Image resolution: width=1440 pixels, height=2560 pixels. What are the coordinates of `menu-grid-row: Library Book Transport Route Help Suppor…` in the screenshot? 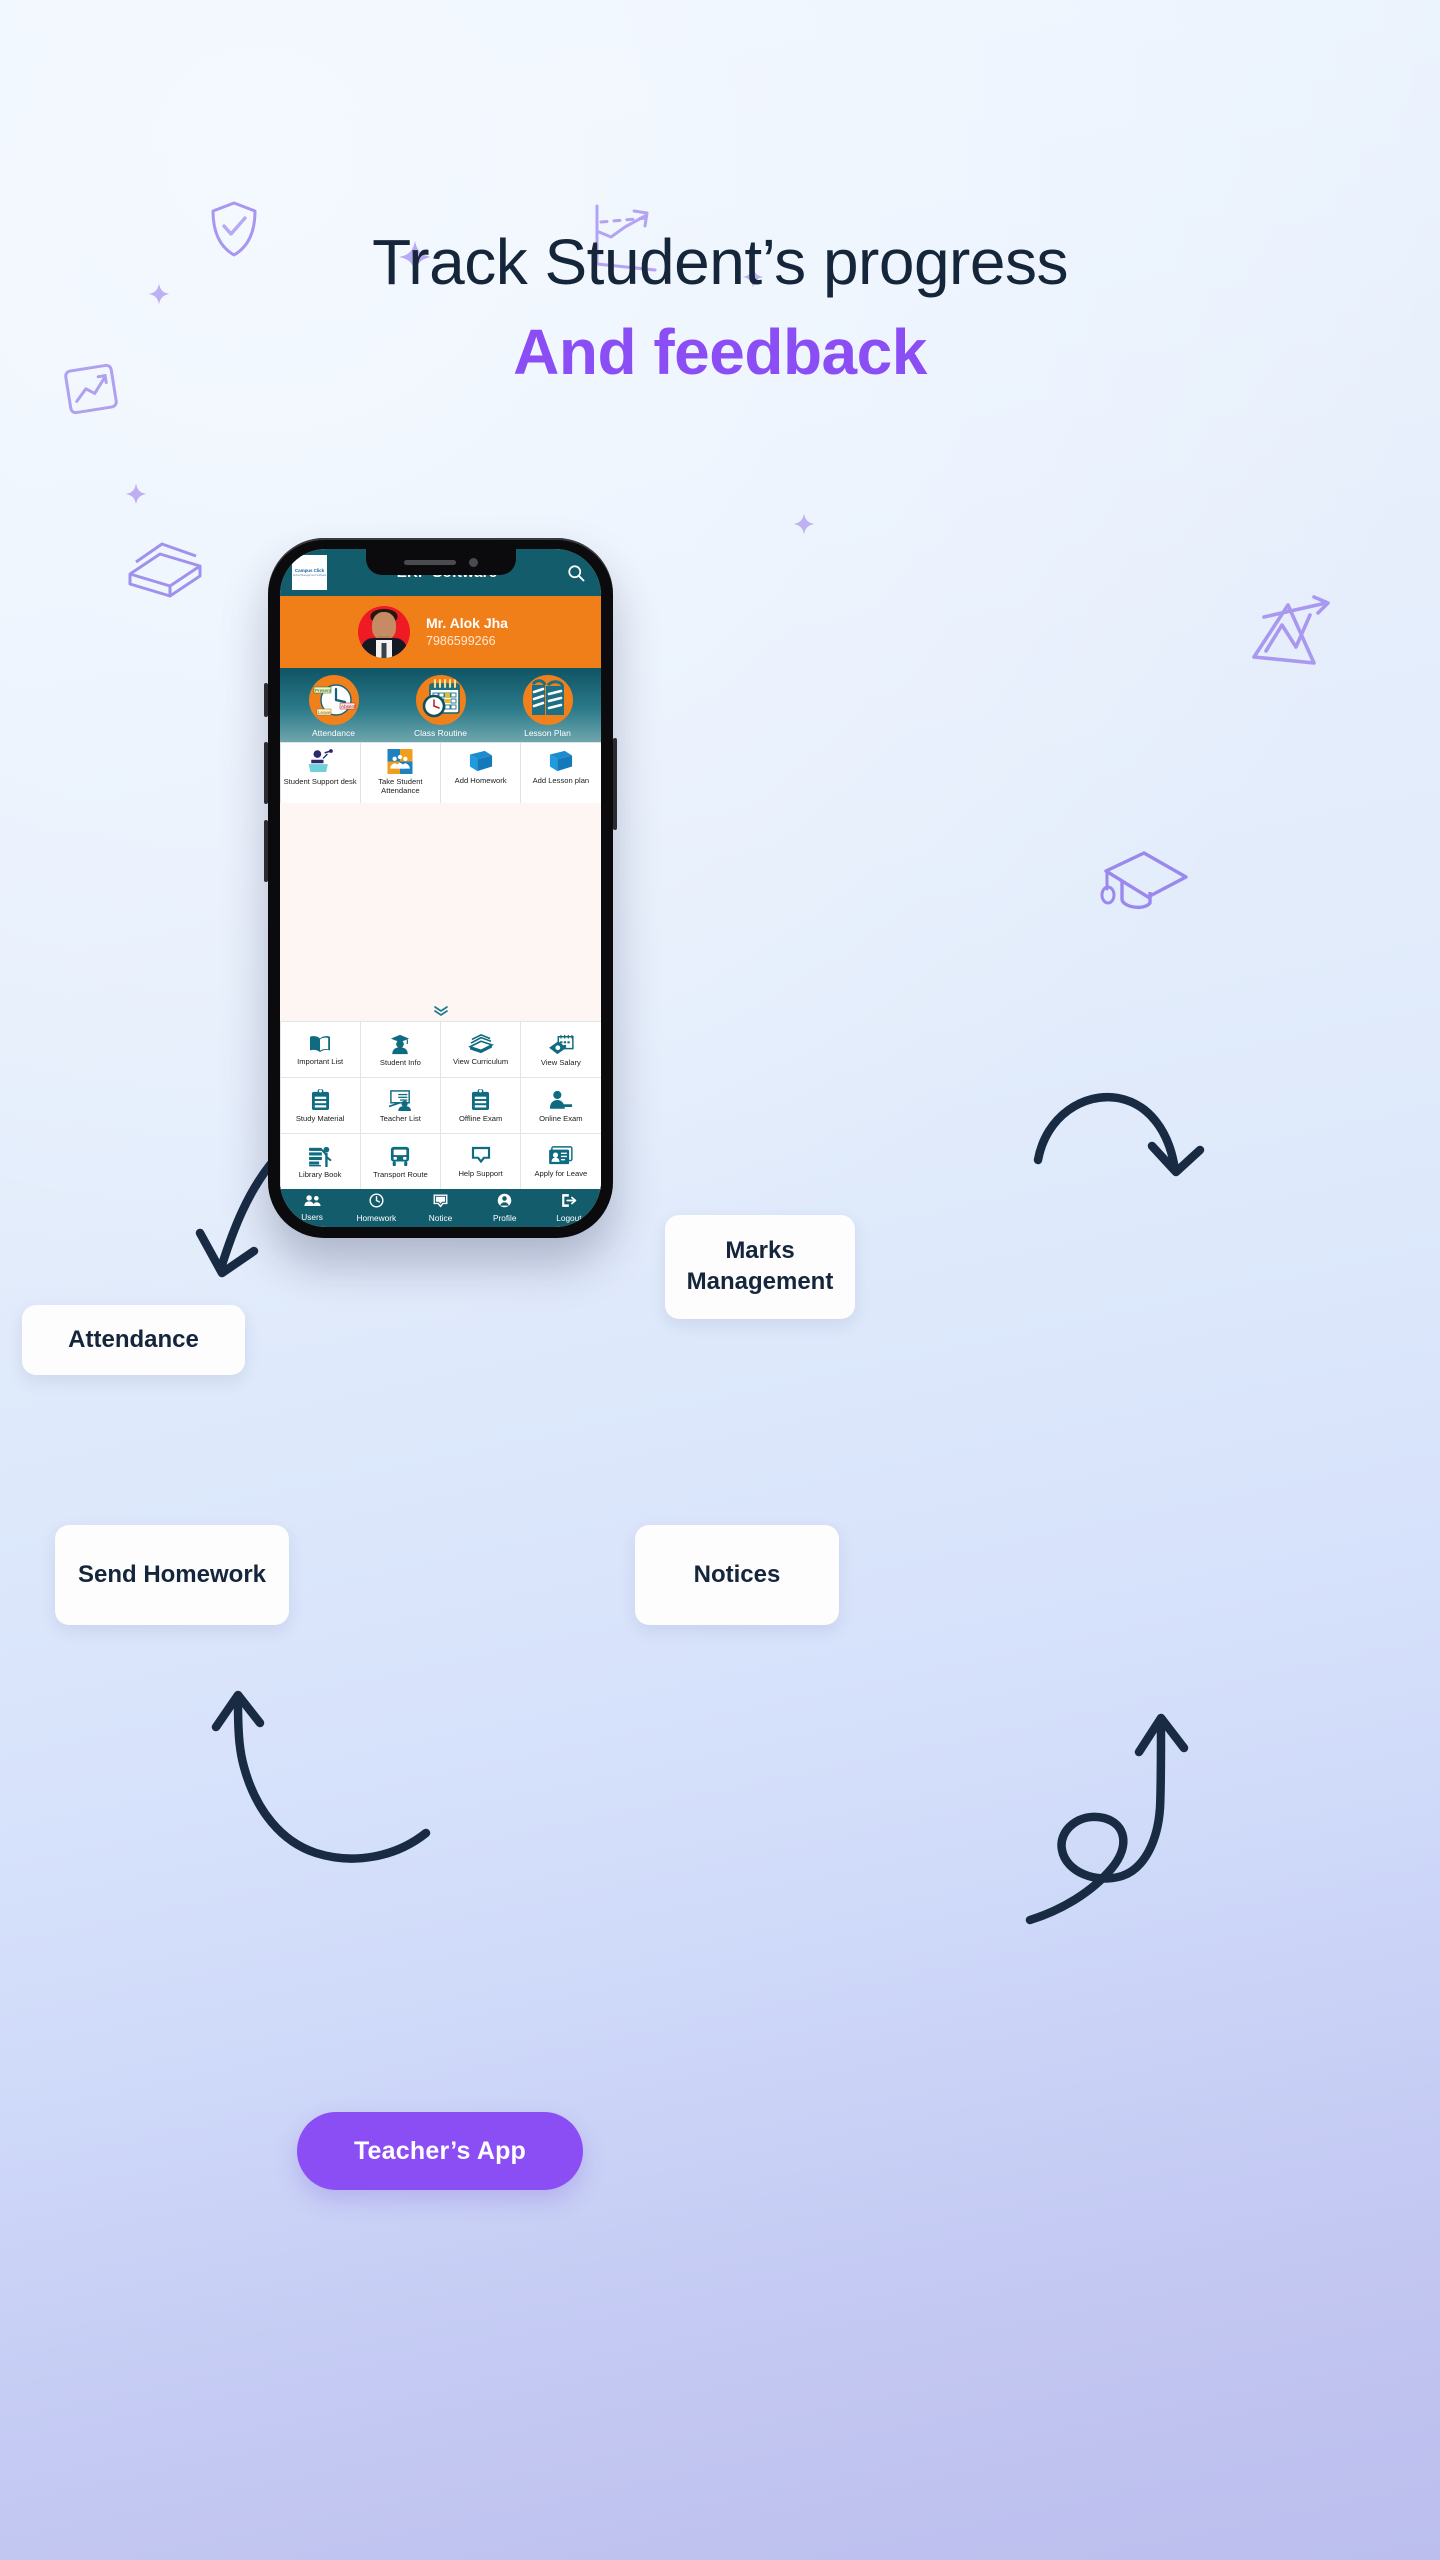 It's located at (440, 1161).